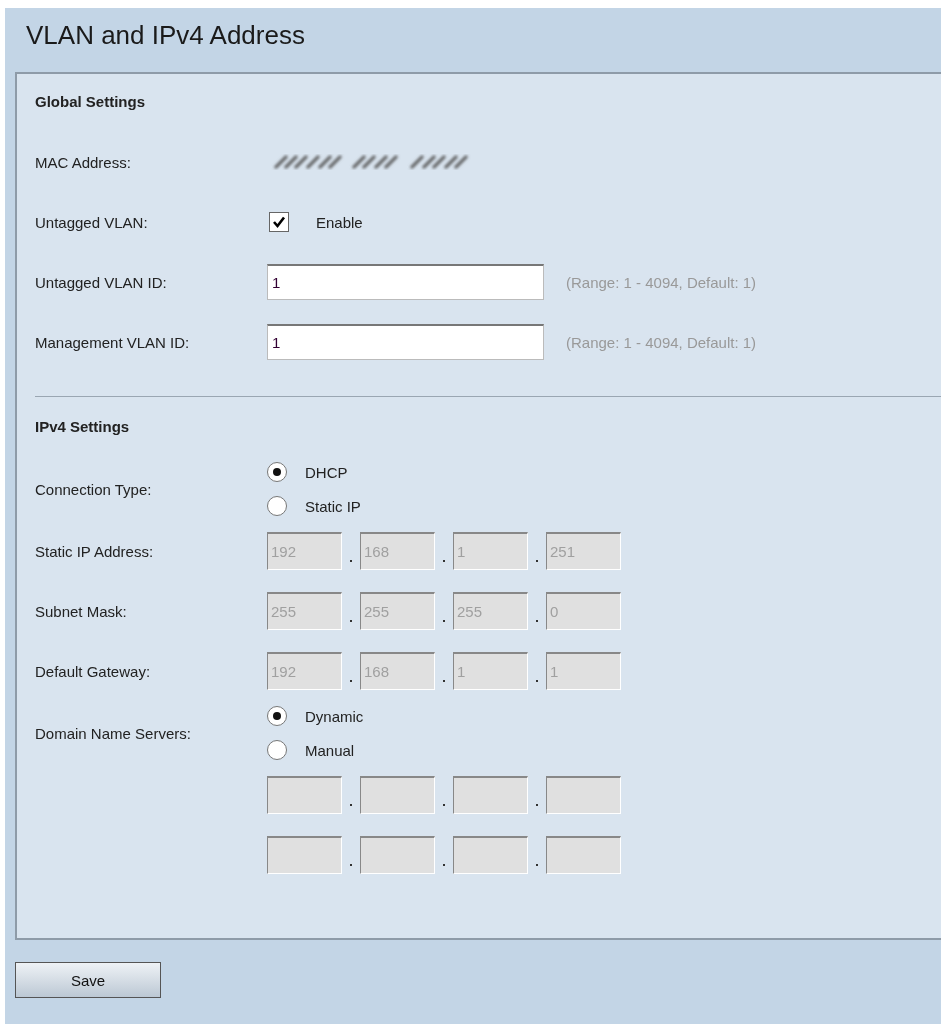 The width and height of the screenshot is (941, 1024). What do you see at coordinates (90, 102) in the screenshot?
I see `section-heading: Global Settings` at bounding box center [90, 102].